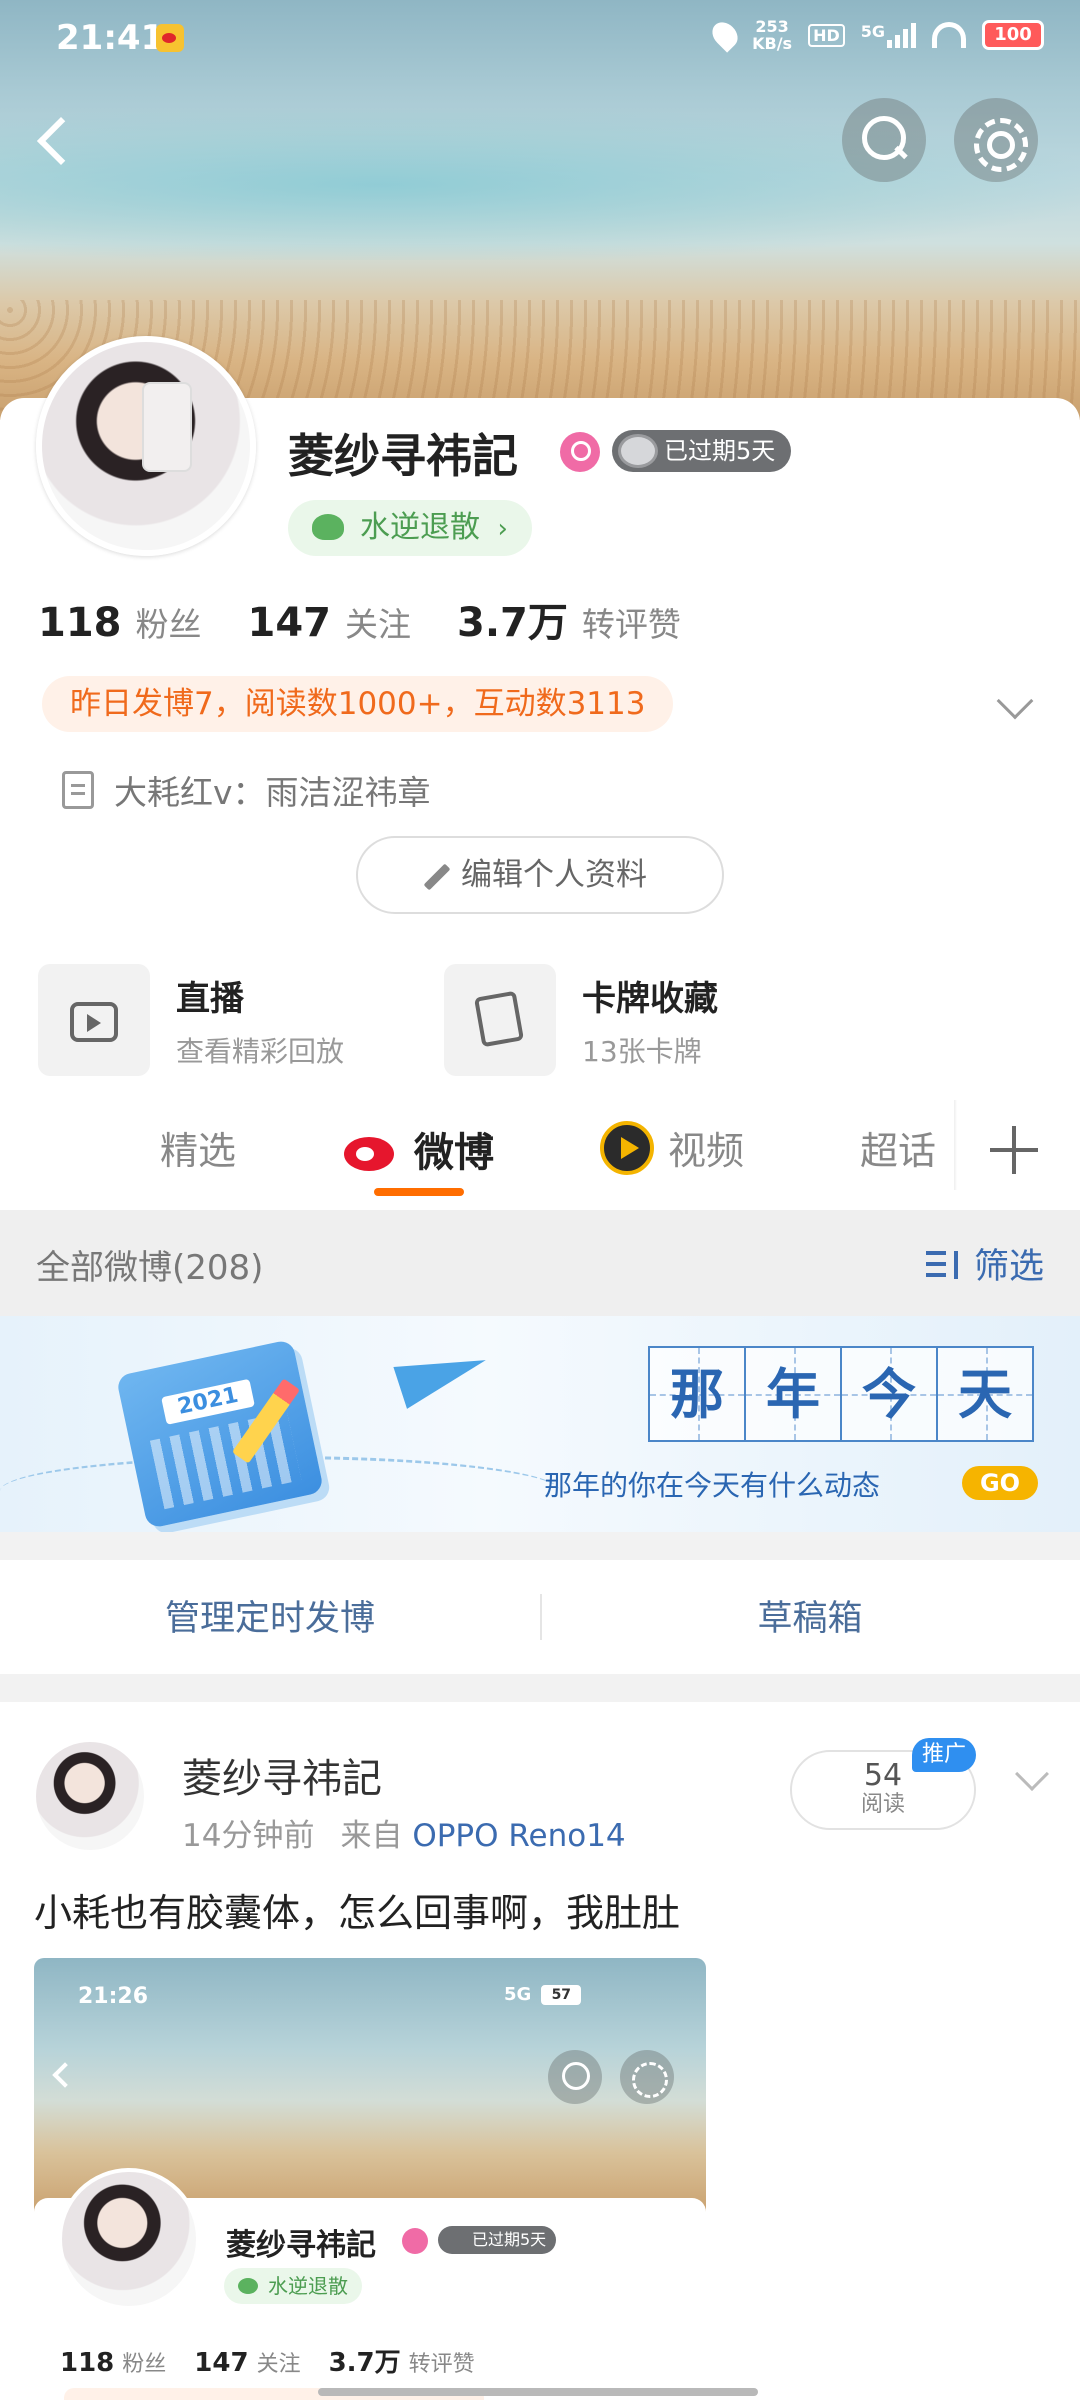  What do you see at coordinates (706, 1151) in the screenshot?
I see `tab-video-label: 视频` at bounding box center [706, 1151].